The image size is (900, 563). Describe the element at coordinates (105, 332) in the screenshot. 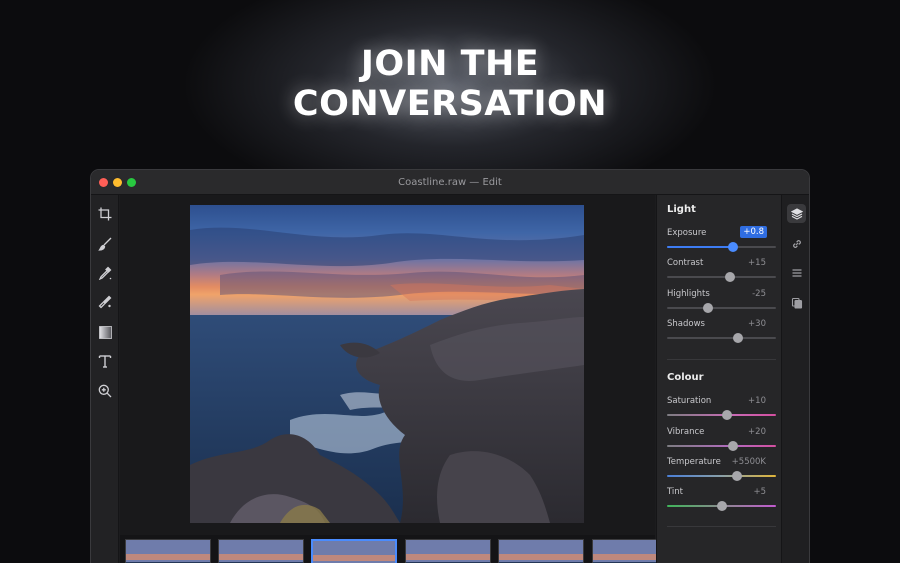

I see `gradient-icon` at that location.